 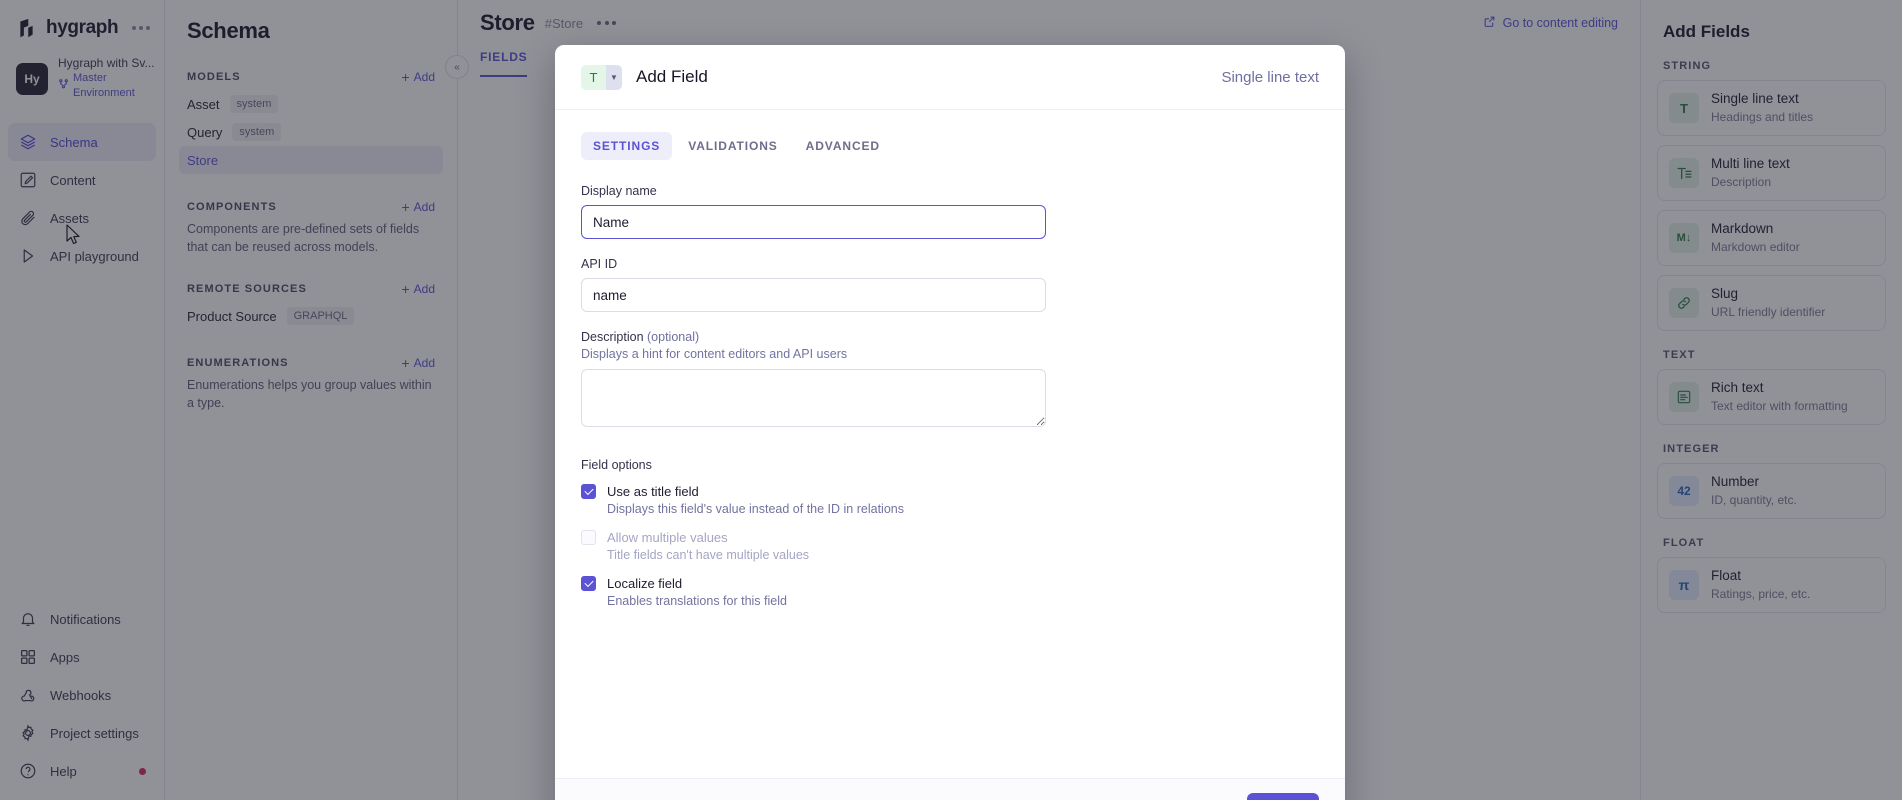 What do you see at coordinates (950, 77) in the screenshot?
I see `dialog-header: T ▼ Add Field Single line text` at bounding box center [950, 77].